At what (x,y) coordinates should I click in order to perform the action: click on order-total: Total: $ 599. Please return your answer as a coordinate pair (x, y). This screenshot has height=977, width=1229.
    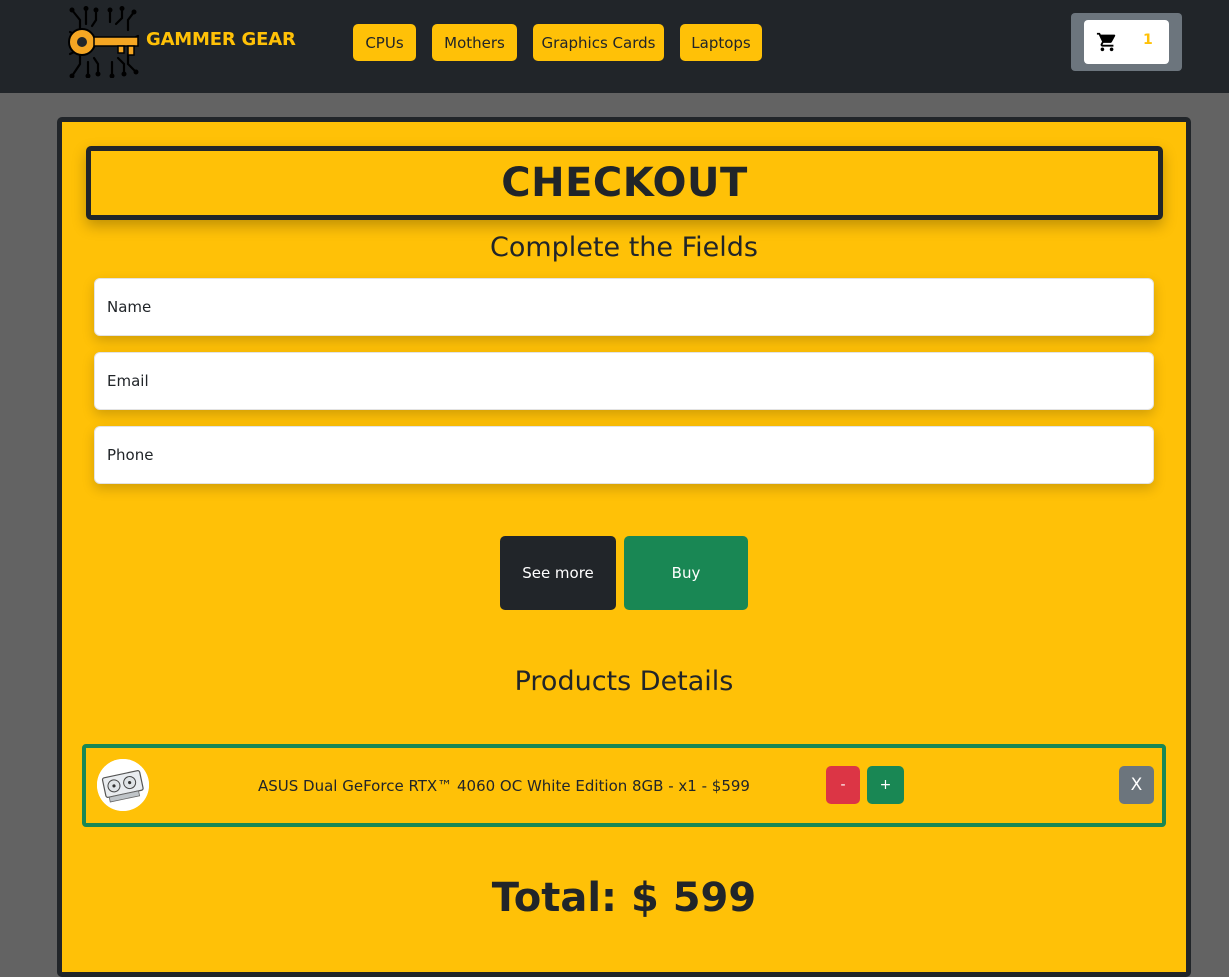
    Looking at the image, I should click on (624, 898).